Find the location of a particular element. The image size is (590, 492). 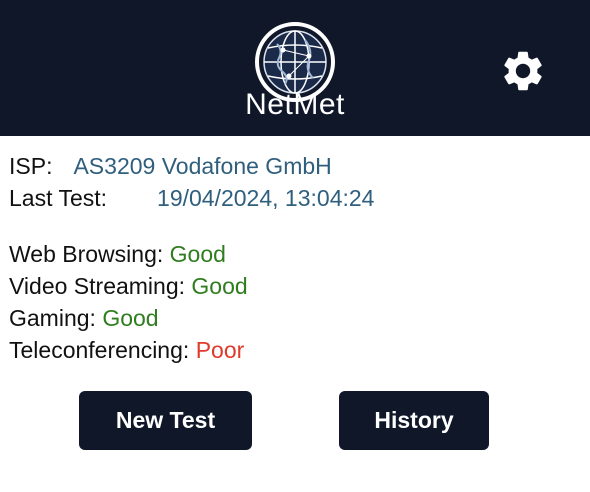

history-button: History is located at coordinates (414, 420).